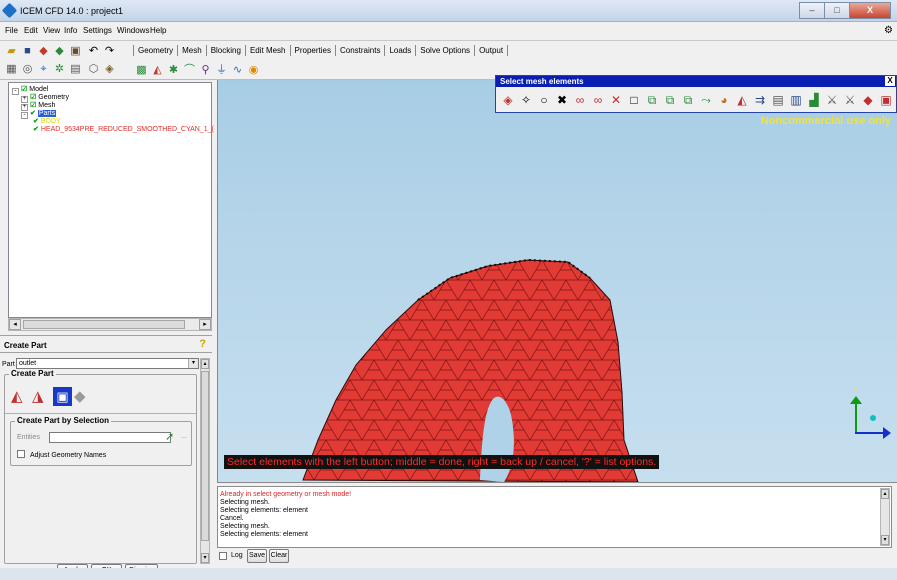 This screenshot has width=897, height=580. I want to click on menu-windows: Windows, so click(133, 30).